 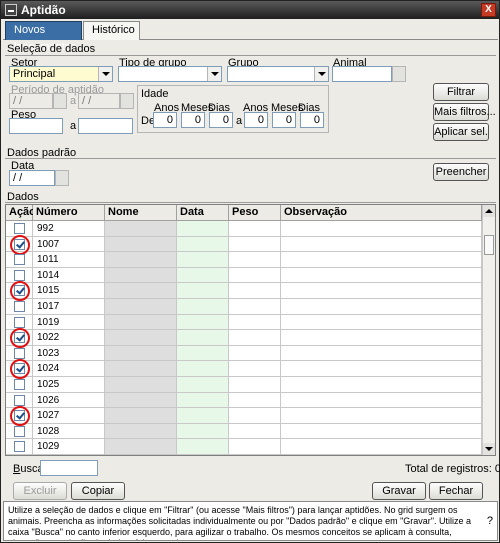 I want to click on table-row: 1025, so click(x=244, y=385).